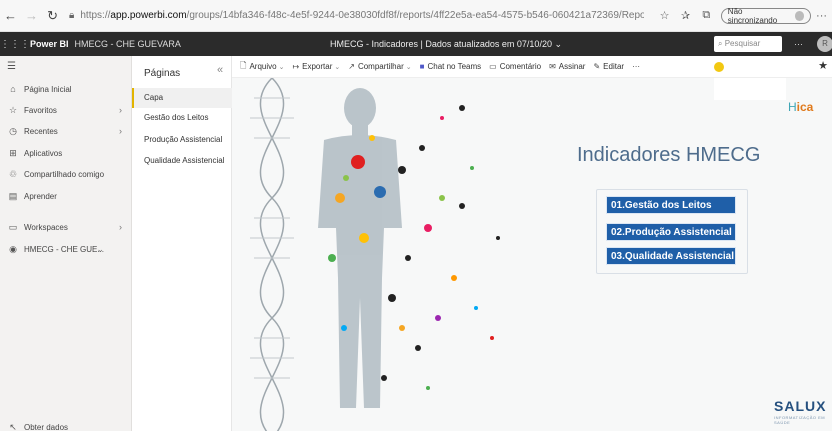 Image resolution: width=832 pixels, height=437 pixels. Describe the element at coordinates (742, 43) in the screenshot. I see `search-placeholder: Pesquisar` at that location.